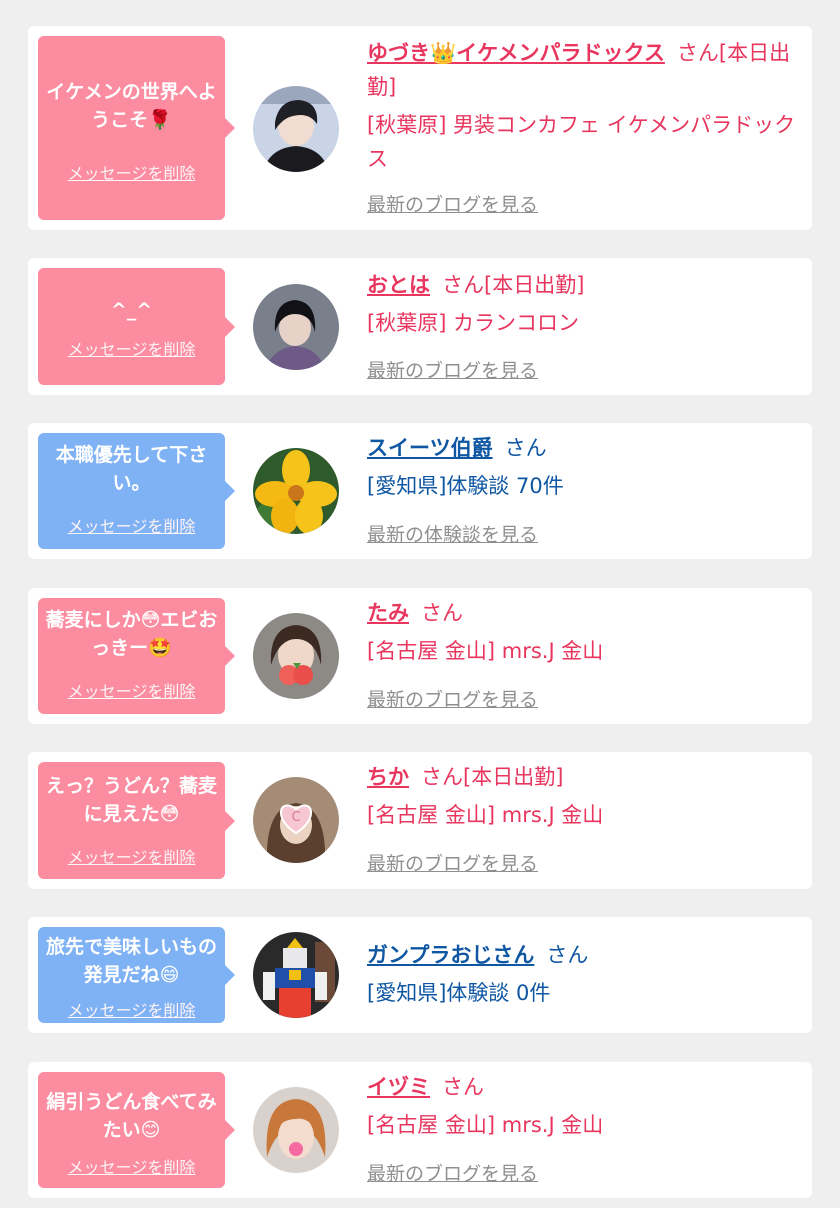 This screenshot has width=840, height=1208. I want to click on robot-model-avatar, so click(296, 975).